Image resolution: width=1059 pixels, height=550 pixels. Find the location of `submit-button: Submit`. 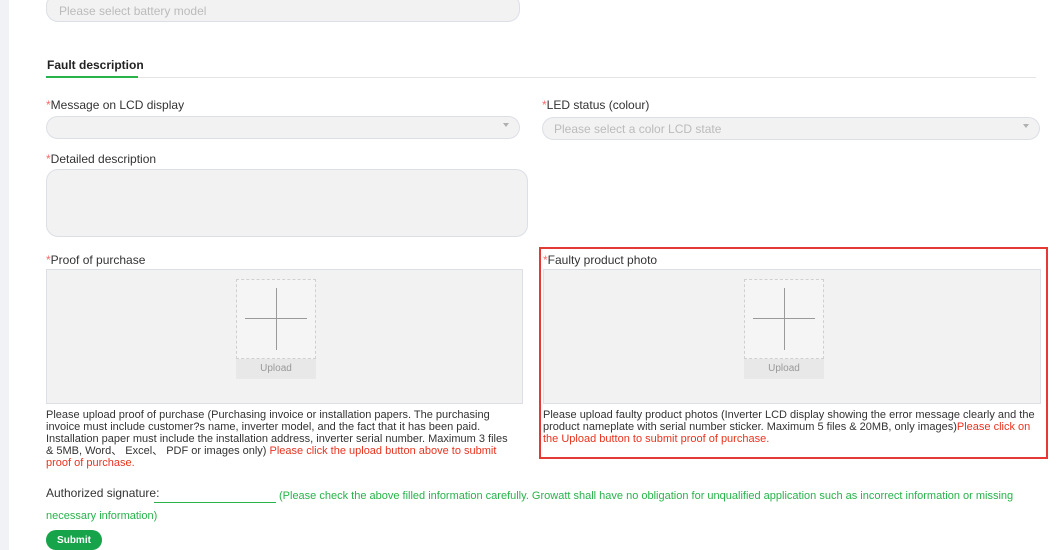

submit-button: Submit is located at coordinates (74, 540).